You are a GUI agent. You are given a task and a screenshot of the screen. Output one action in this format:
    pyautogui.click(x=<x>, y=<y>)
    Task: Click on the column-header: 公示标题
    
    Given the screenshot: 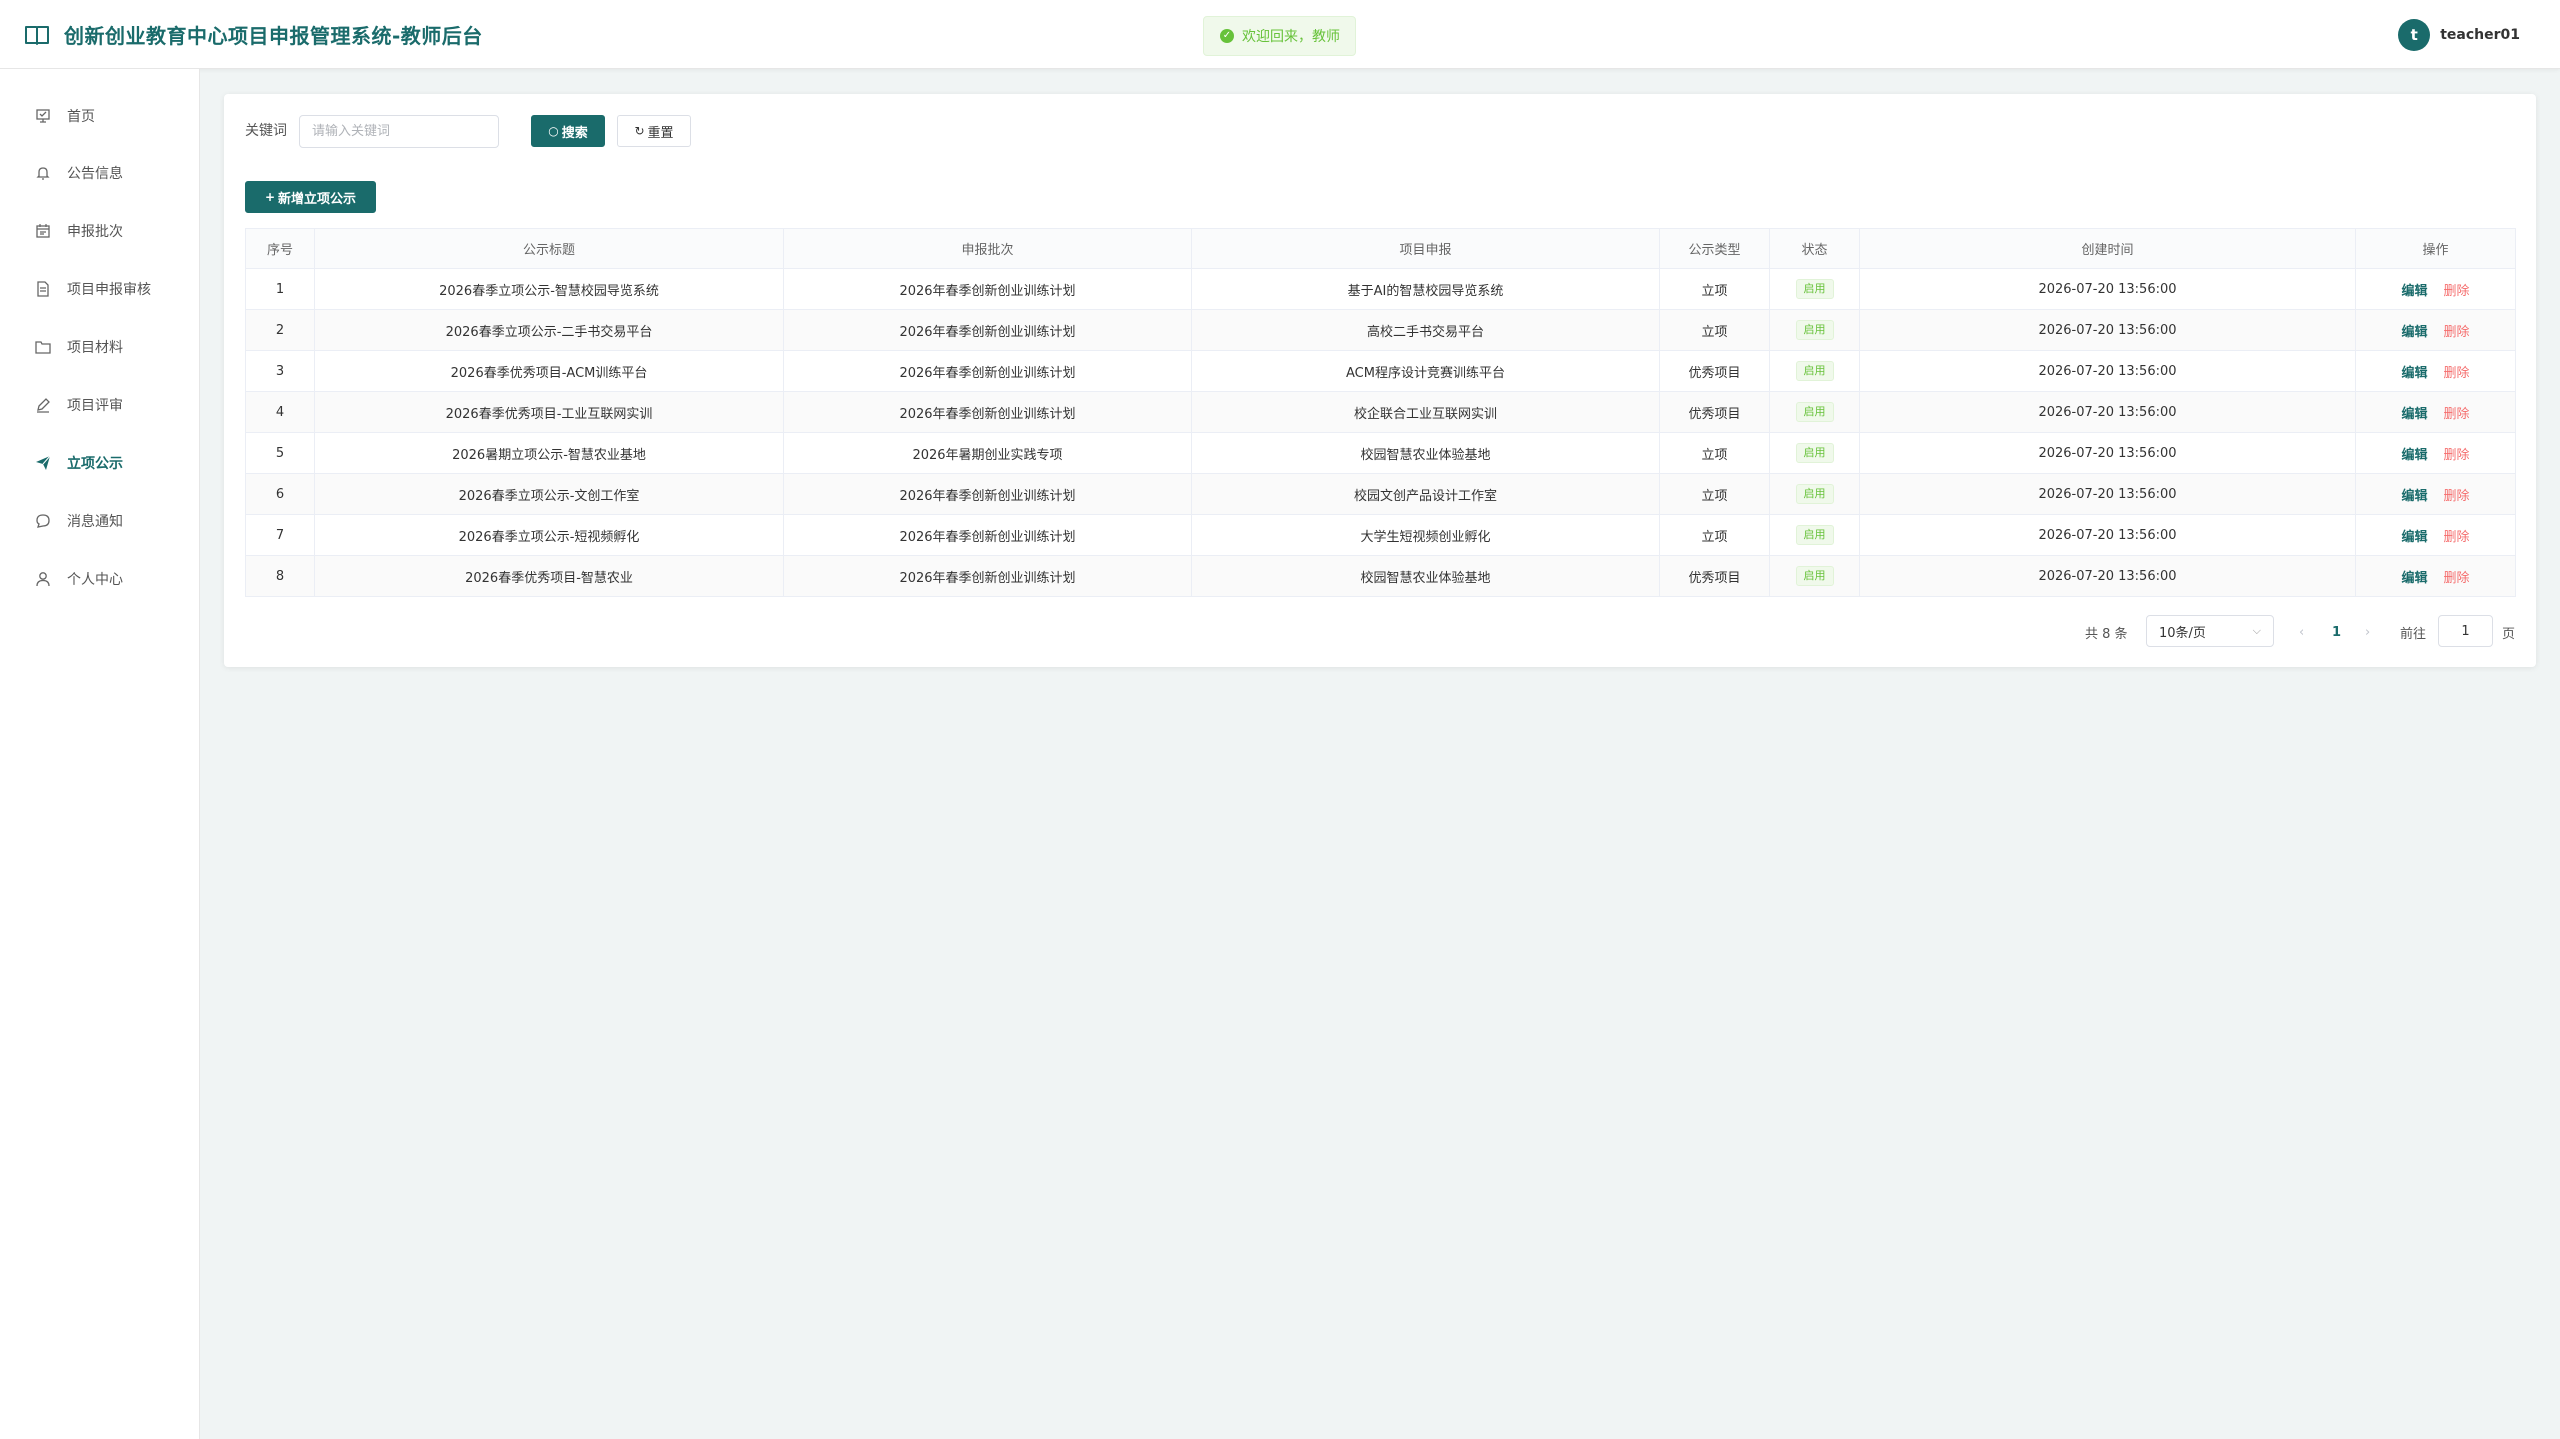 What is the action you would take?
    pyautogui.click(x=549, y=248)
    